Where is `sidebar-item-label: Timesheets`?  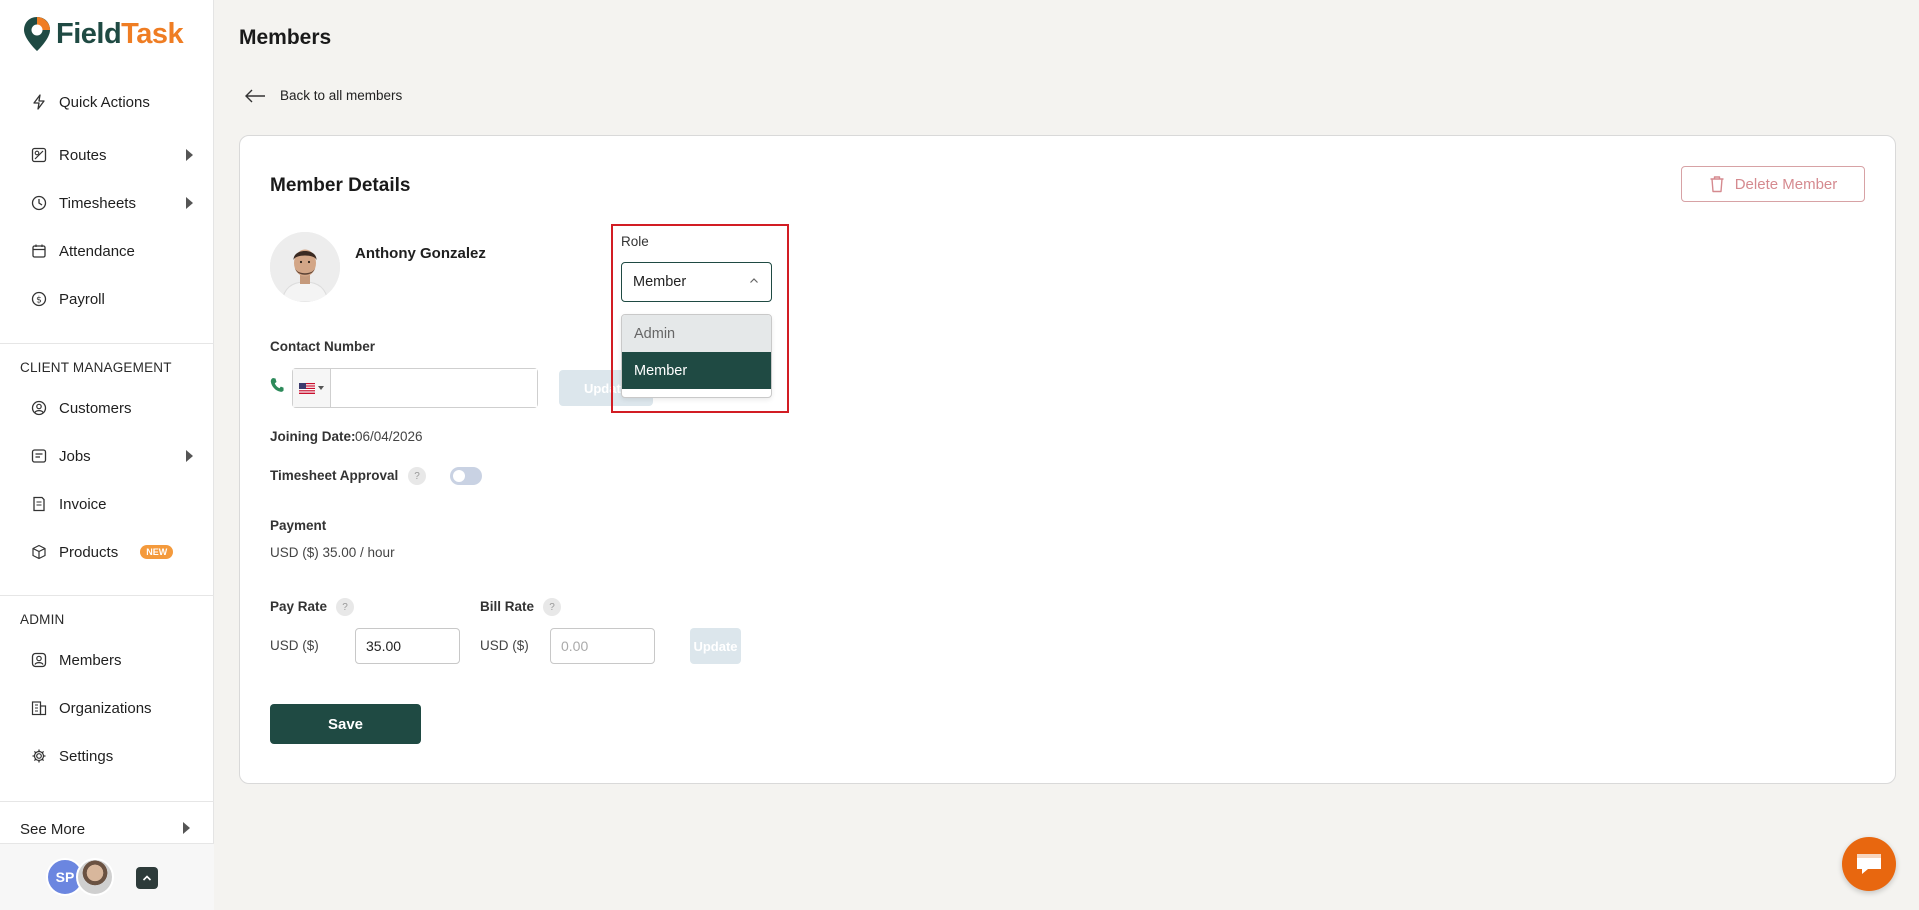 sidebar-item-label: Timesheets is located at coordinates (97, 203).